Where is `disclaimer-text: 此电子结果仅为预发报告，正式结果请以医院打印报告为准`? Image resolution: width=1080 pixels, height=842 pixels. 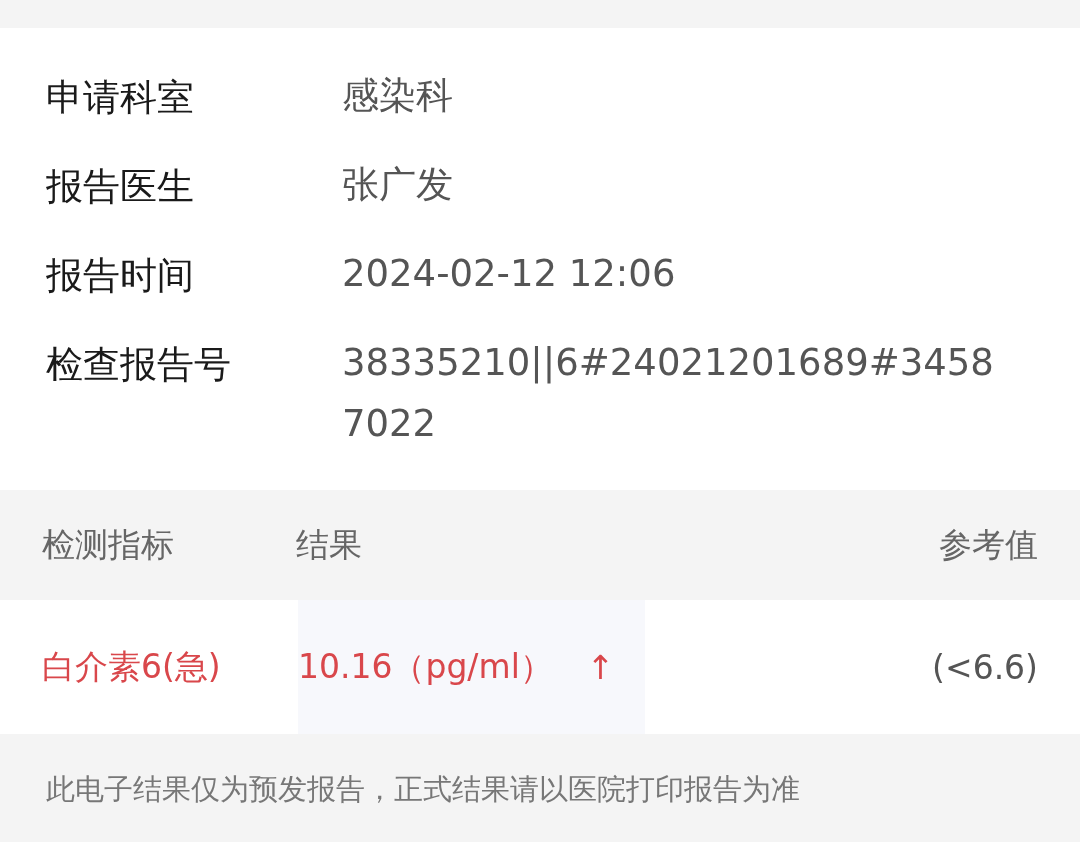 disclaimer-text: 此电子结果仅为预发报告，正式结果请以医院打印报告为准 is located at coordinates (423, 789).